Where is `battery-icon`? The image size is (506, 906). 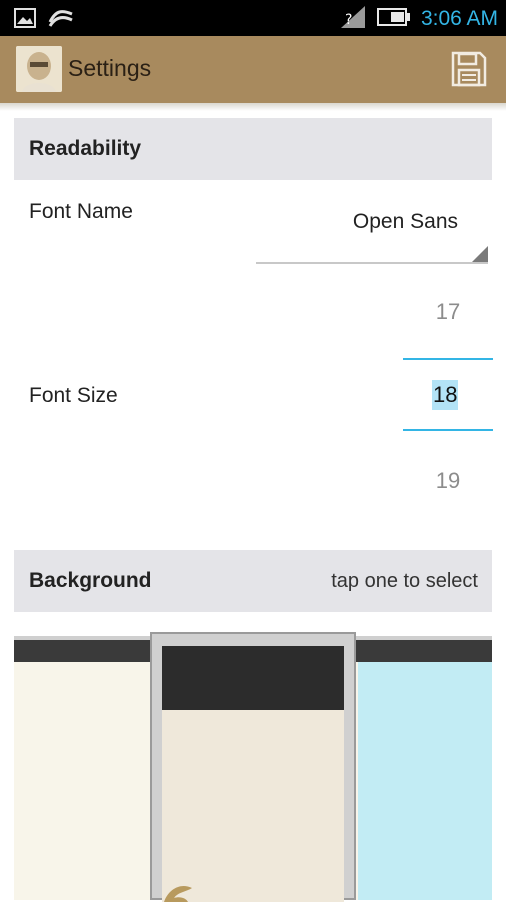
battery-icon is located at coordinates (393, 19).